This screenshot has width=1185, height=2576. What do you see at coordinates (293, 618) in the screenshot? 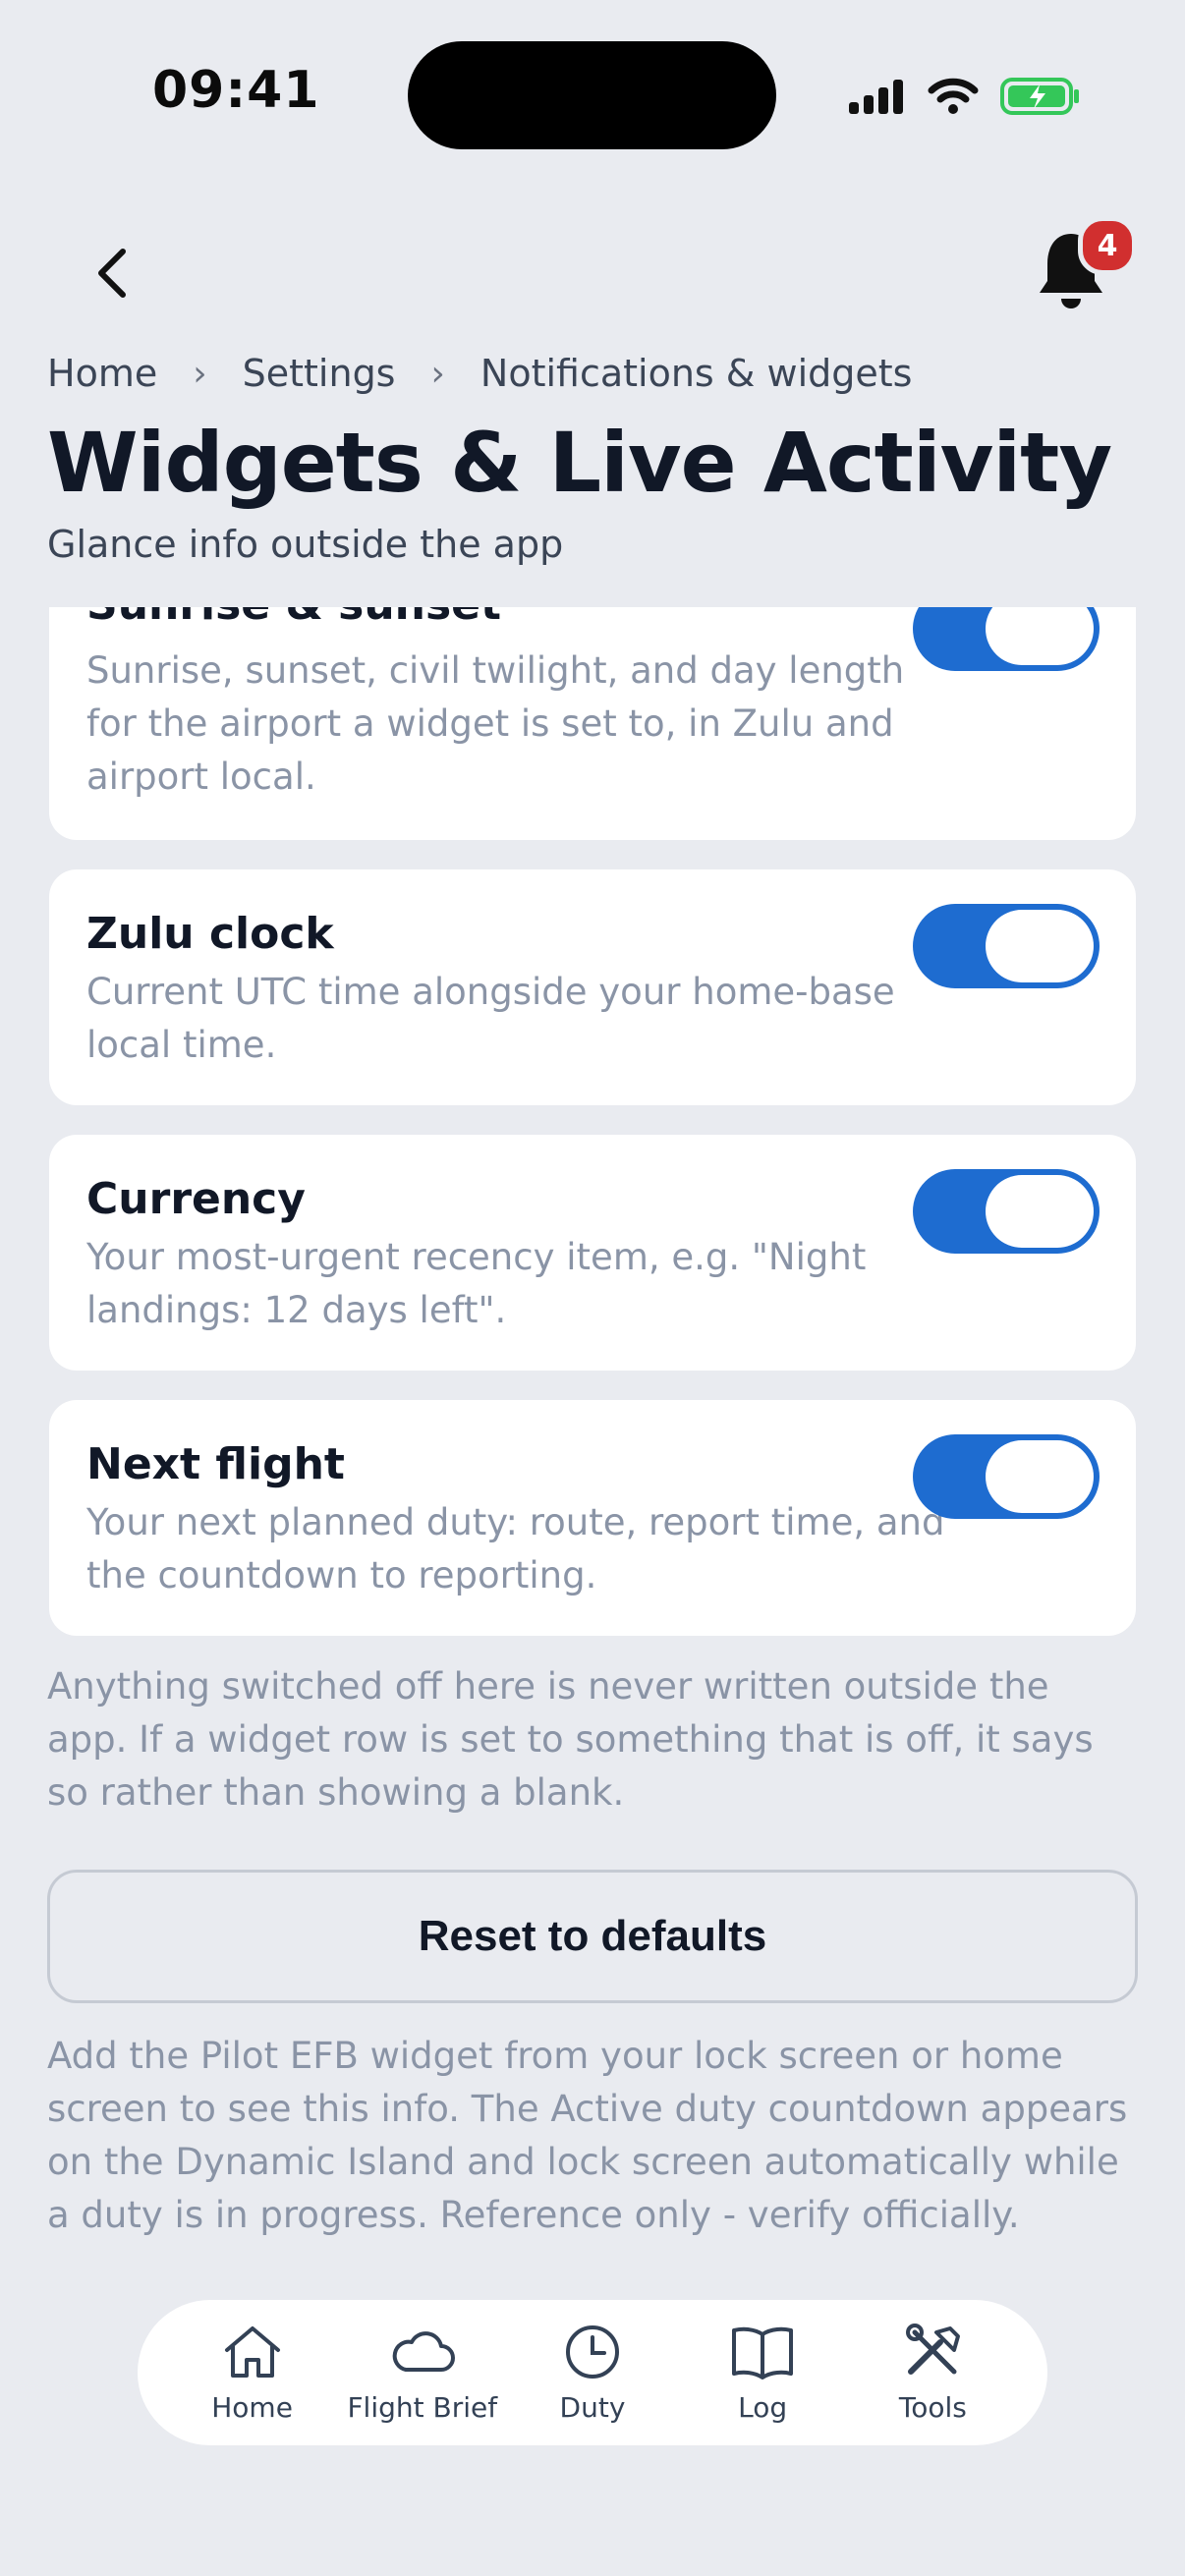
I see `setting-title: Sunrise & sunset` at bounding box center [293, 618].